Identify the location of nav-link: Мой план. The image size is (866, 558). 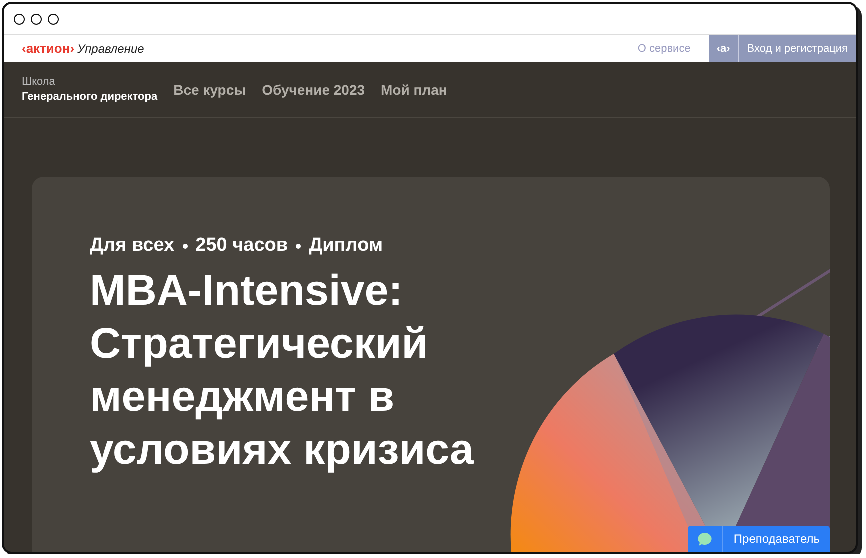
(414, 90).